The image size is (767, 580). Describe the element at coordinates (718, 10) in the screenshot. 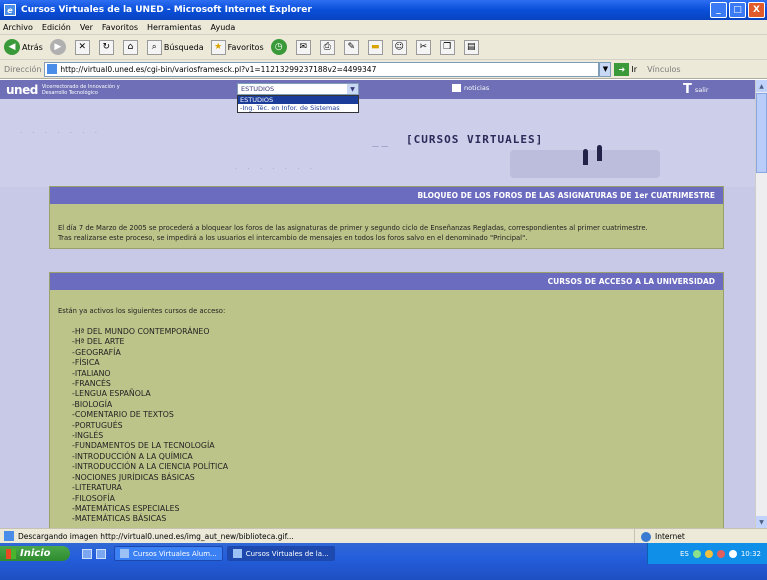

I see `minimize-button: _` at that location.